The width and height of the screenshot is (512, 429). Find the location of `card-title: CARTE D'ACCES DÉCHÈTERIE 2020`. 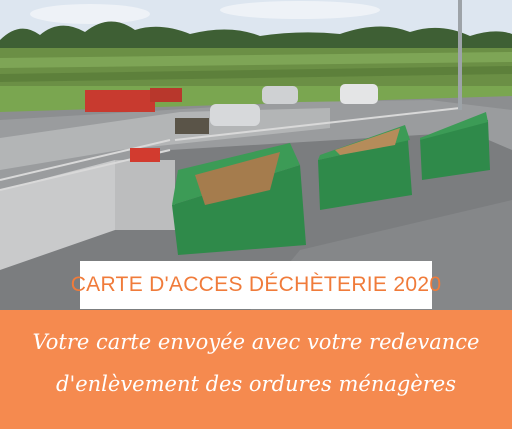

card-title: CARTE D'ACCES DÉCHÈTERIE 2020 is located at coordinates (256, 284).